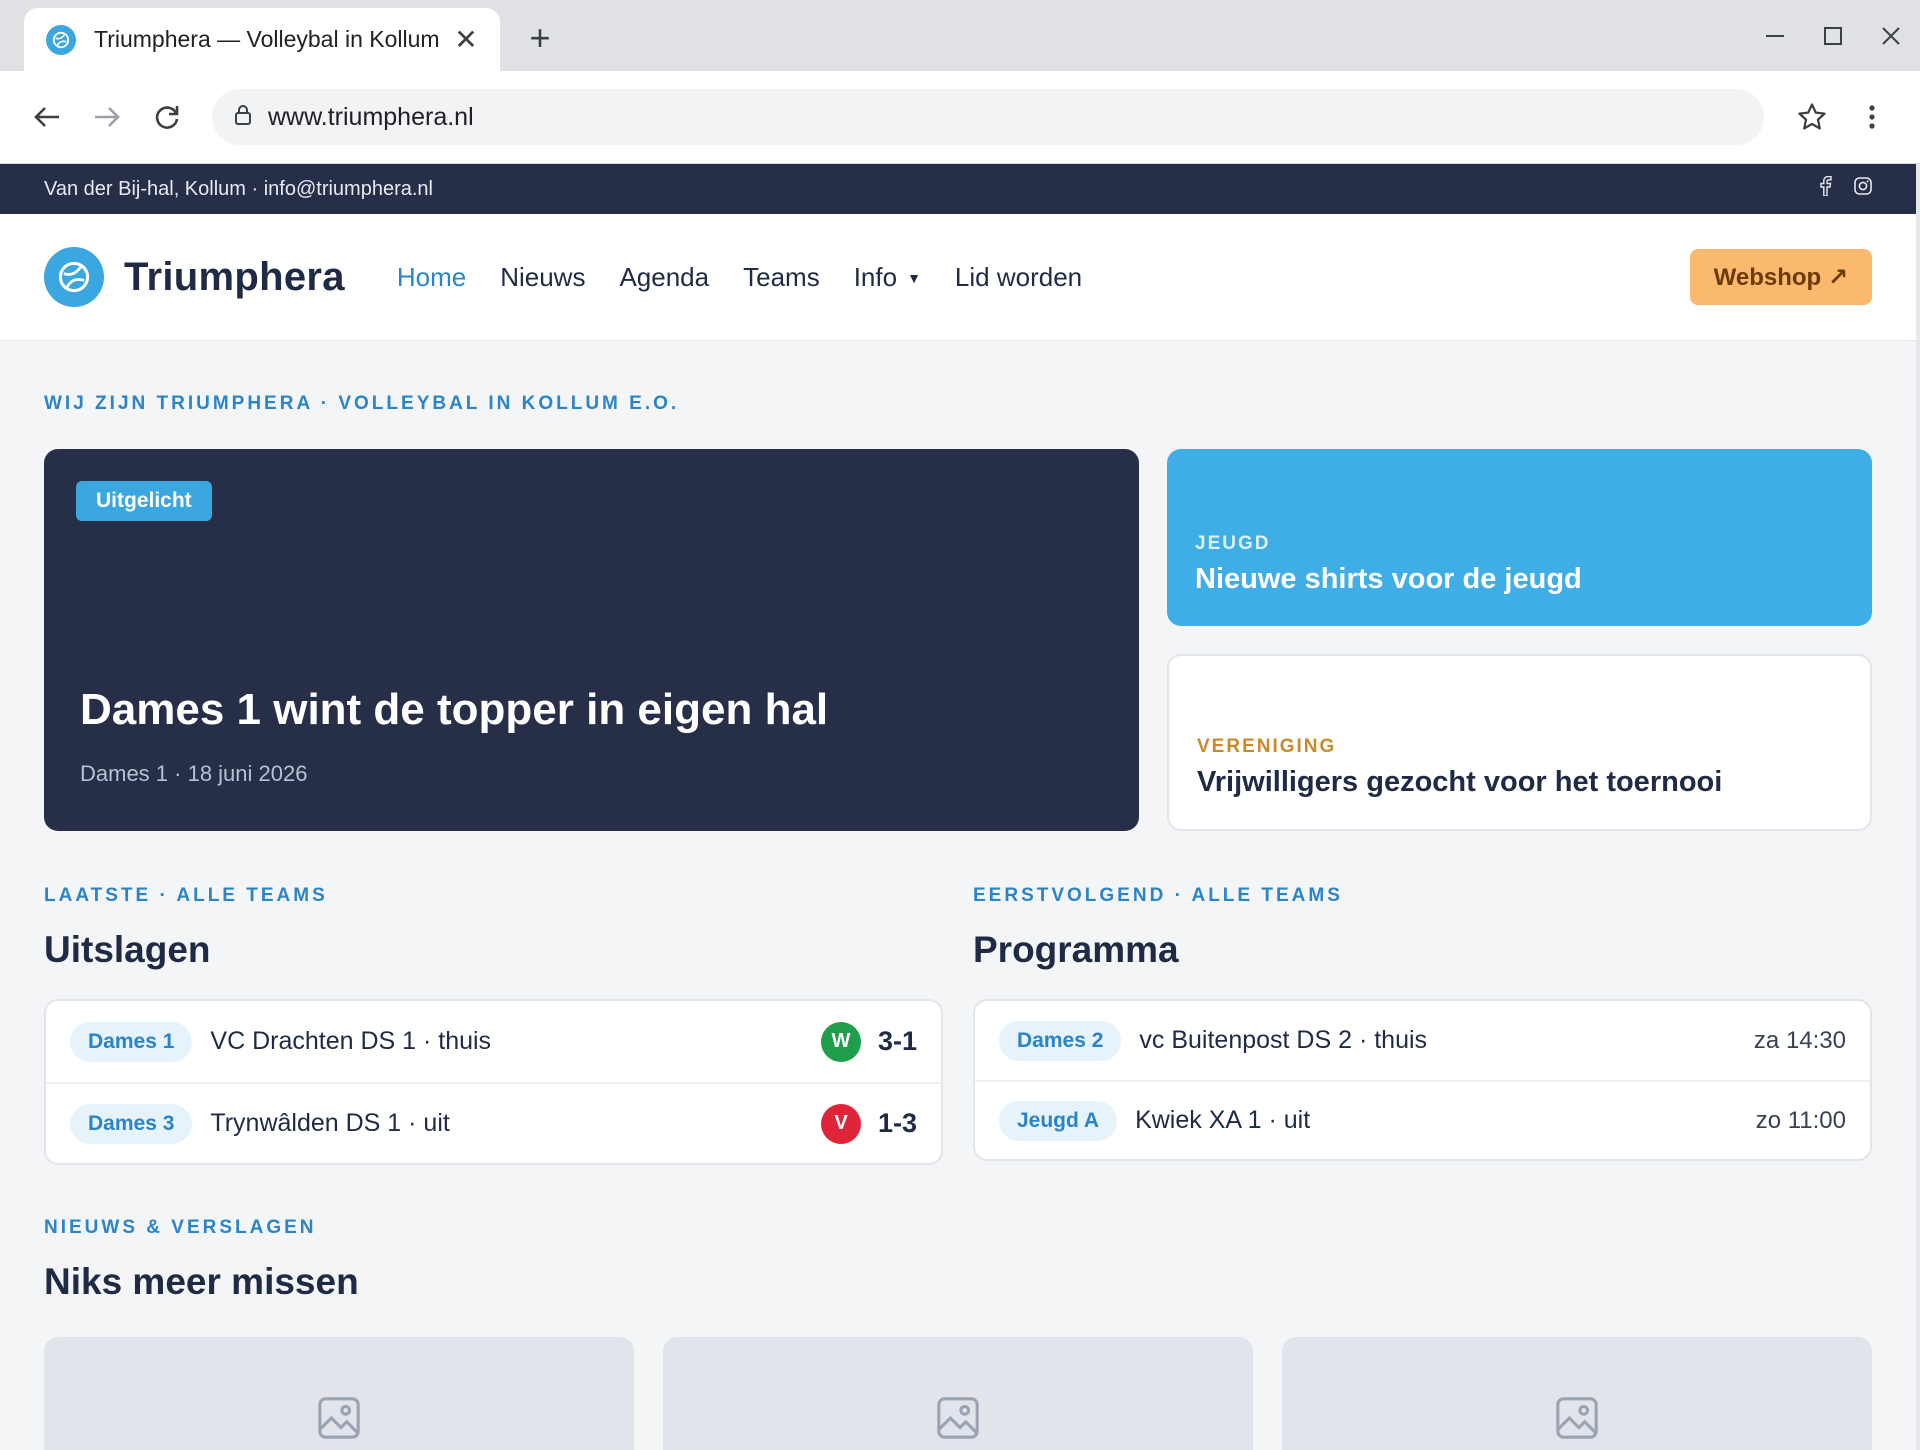  What do you see at coordinates (1800, 1120) in the screenshot?
I see `match-time: zo 11:00` at bounding box center [1800, 1120].